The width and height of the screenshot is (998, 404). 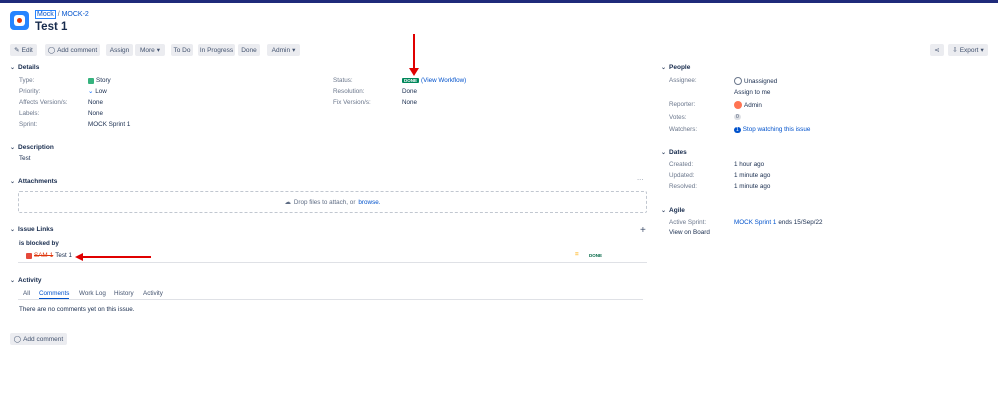 I want to click on watchers-value: 1 Stop watching this issue, so click(x=772, y=129).